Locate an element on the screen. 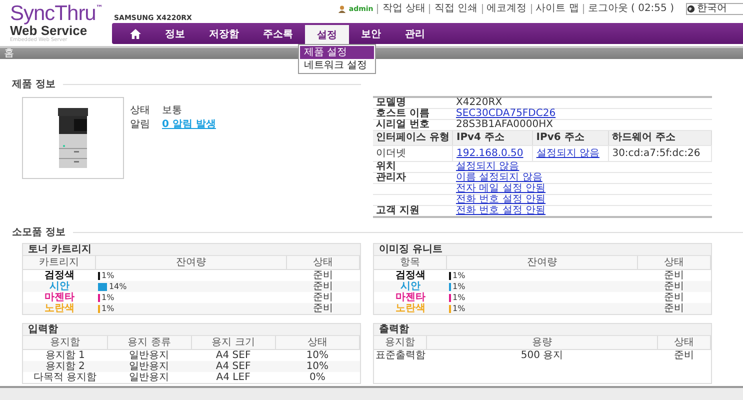 The height and width of the screenshot is (400, 743). globe-icon is located at coordinates (691, 8).